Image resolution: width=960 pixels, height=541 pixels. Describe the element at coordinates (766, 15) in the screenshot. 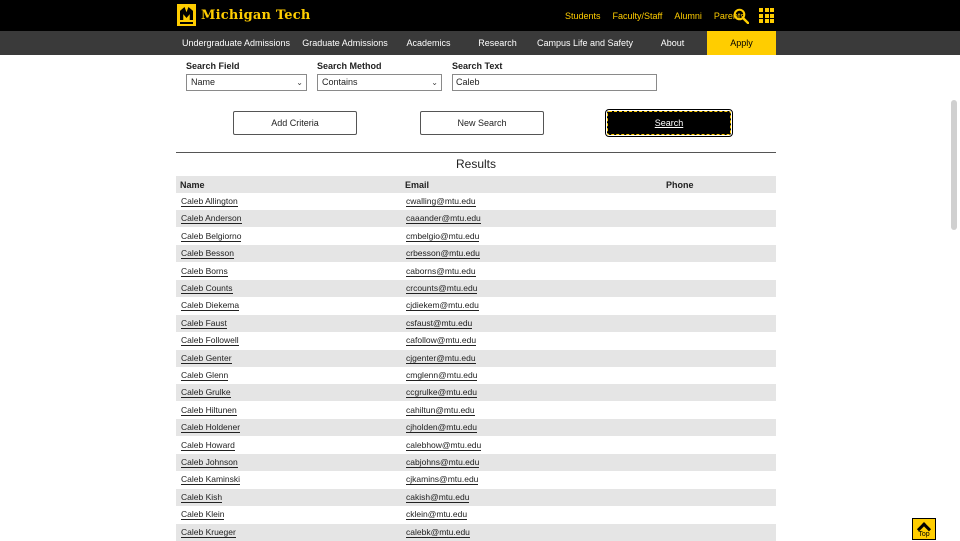

I see `apps-grid-icon` at that location.